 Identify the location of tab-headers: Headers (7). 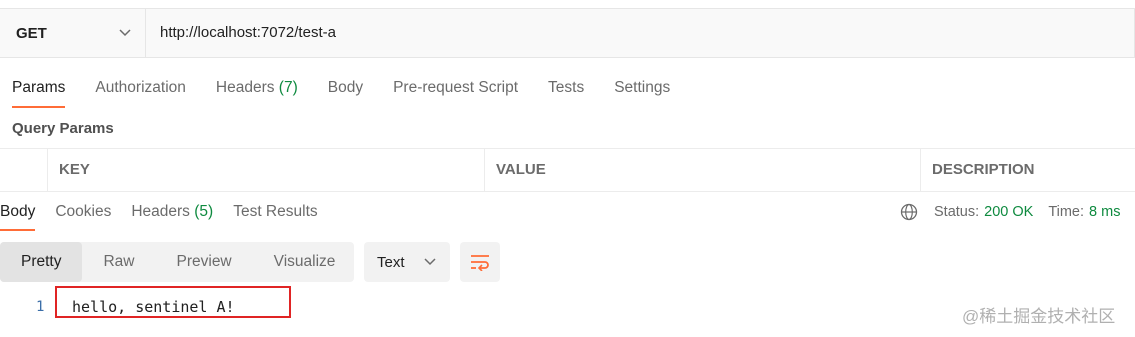
(257, 88).